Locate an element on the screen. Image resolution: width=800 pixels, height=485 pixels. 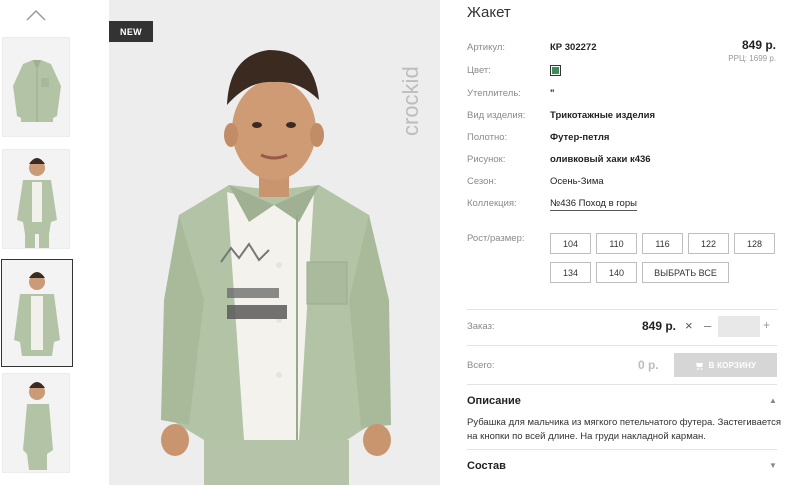
color-swatch is located at coordinates (555, 70).